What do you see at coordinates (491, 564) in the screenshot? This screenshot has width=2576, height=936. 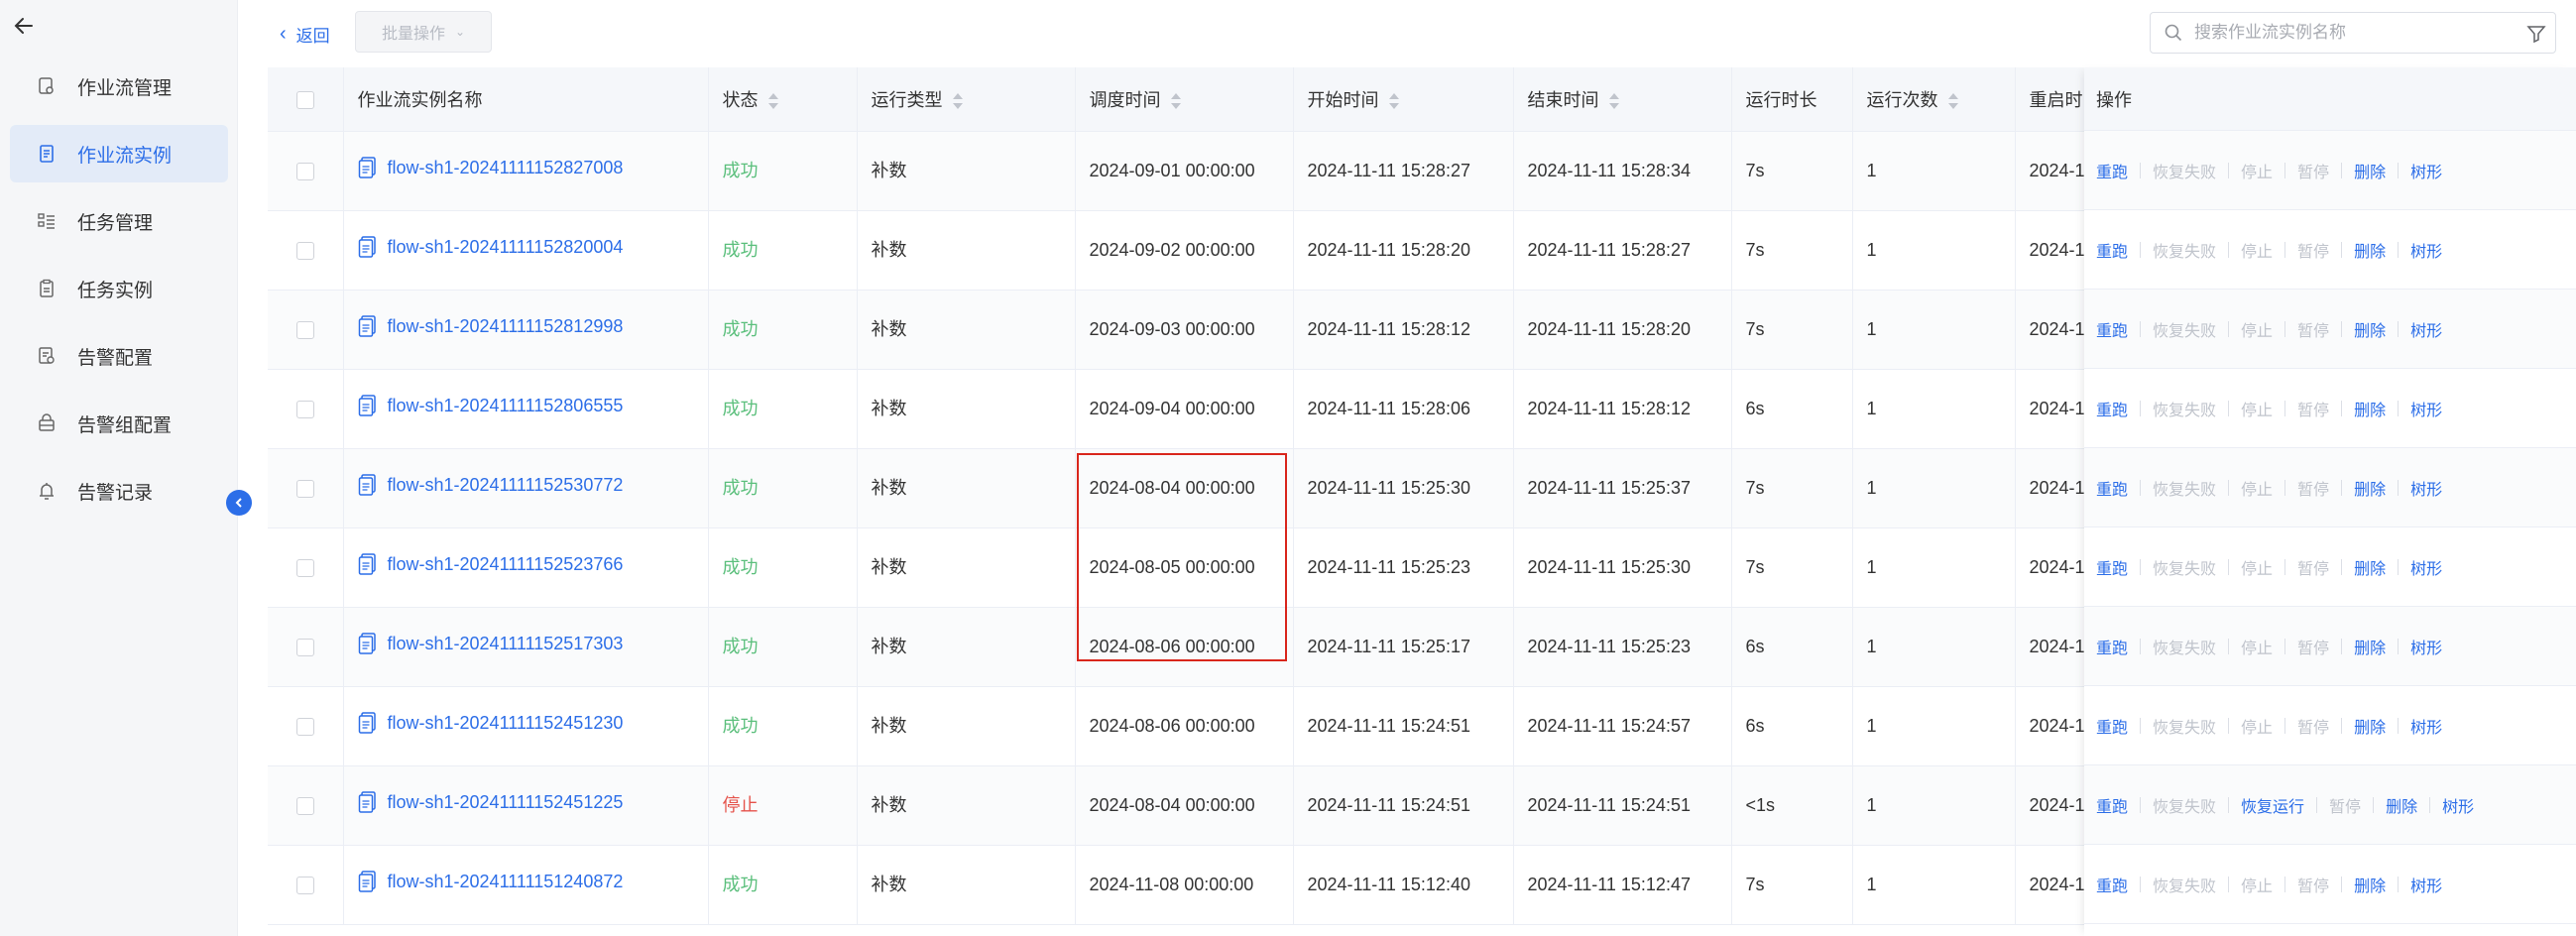 I see `instance-name-link: flow-sh1-20241111152523766` at bounding box center [491, 564].